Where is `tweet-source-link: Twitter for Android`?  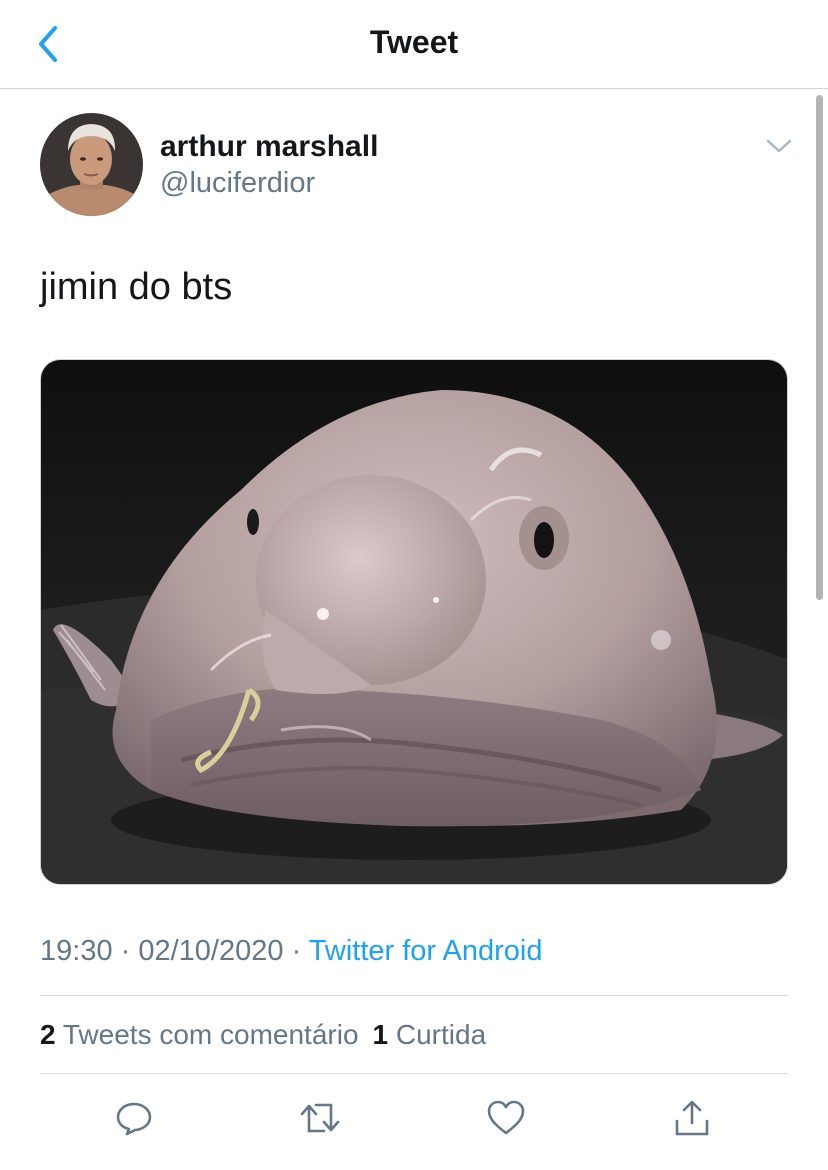 tweet-source-link: Twitter for Android is located at coordinates (426, 951).